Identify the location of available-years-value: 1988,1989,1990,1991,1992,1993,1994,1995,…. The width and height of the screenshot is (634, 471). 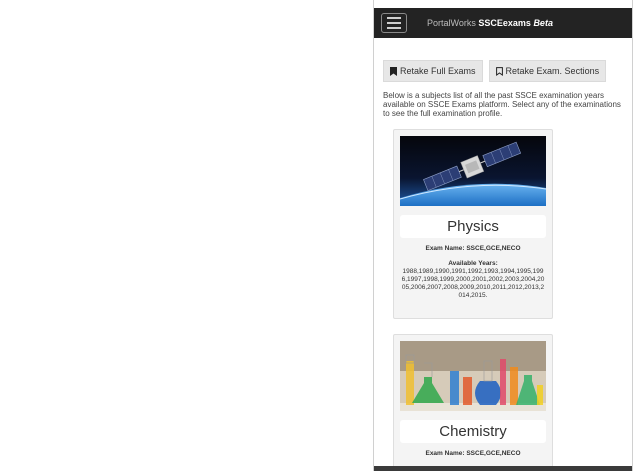
(473, 283).